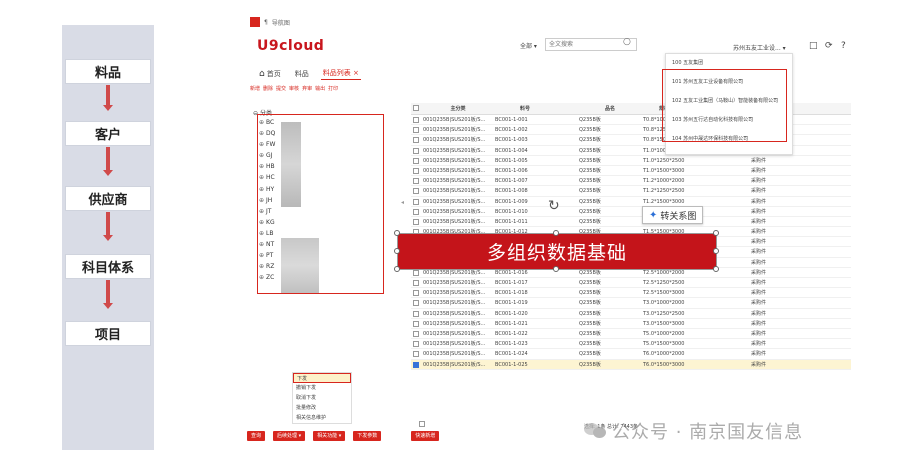  What do you see at coordinates (270, 74) in the screenshot?
I see `tab-home: ⌂ 首页` at bounding box center [270, 74].